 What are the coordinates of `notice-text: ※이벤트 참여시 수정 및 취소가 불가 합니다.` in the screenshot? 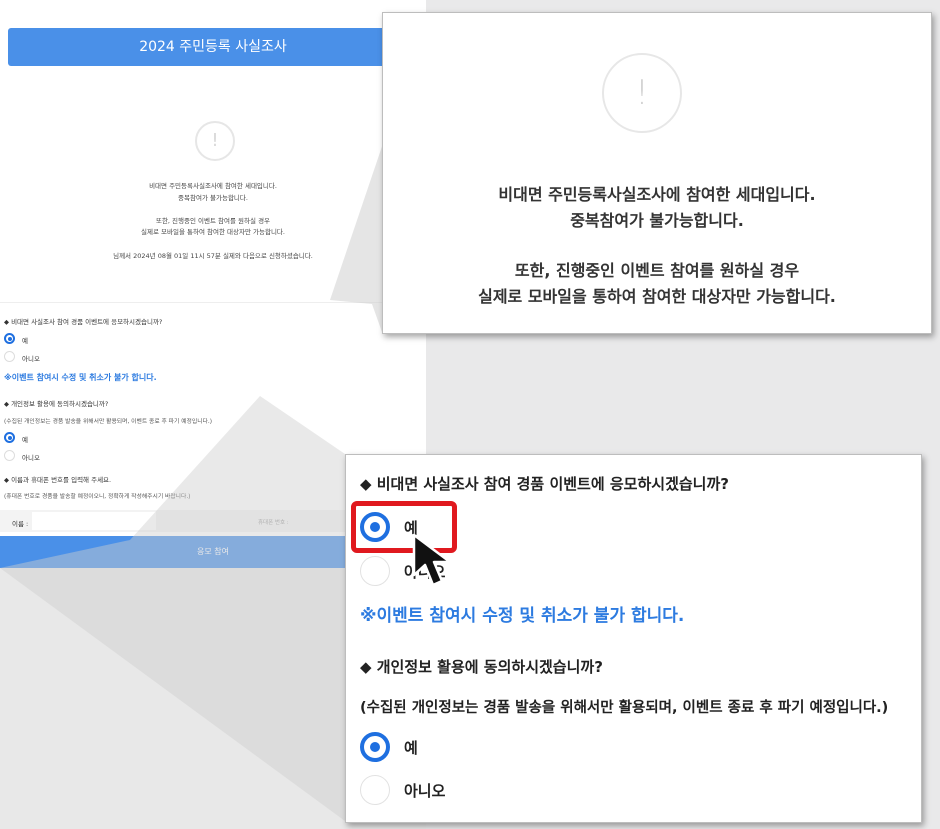 It's located at (522, 616).